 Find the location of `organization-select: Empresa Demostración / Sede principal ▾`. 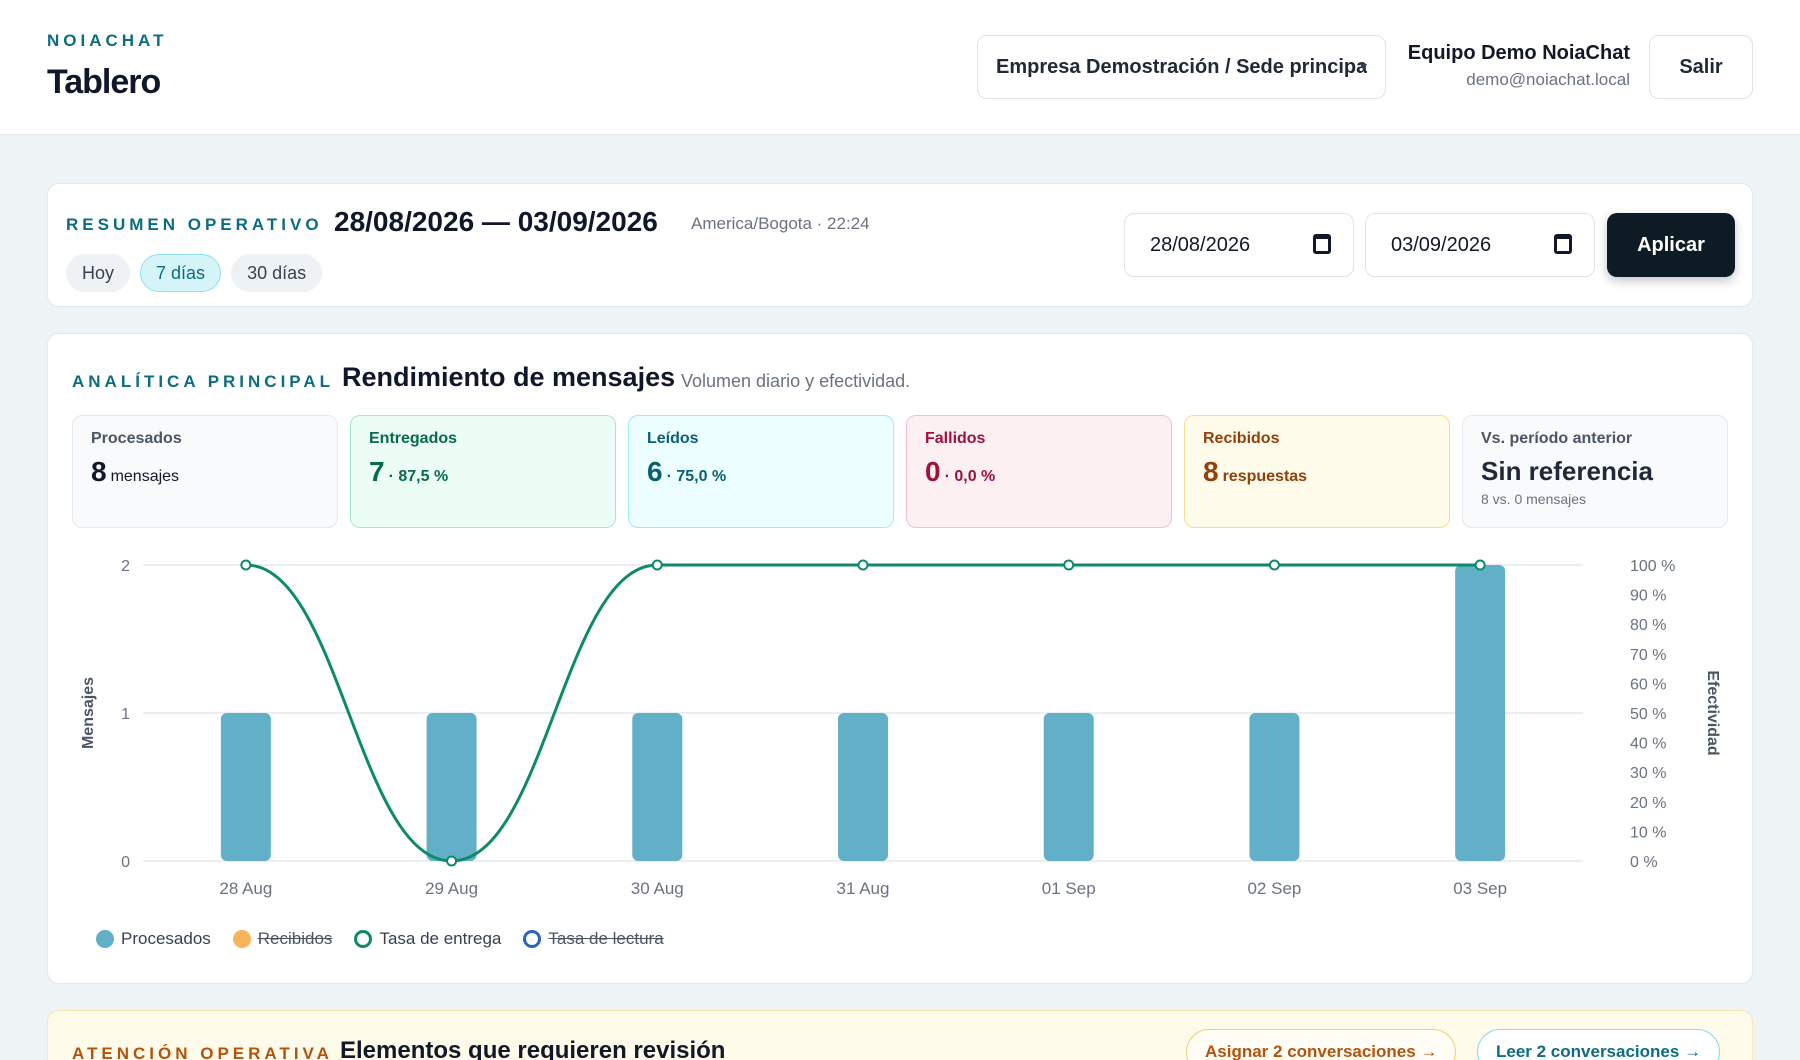

organization-select: Empresa Demostración / Sede principal ▾ is located at coordinates (1181, 67).